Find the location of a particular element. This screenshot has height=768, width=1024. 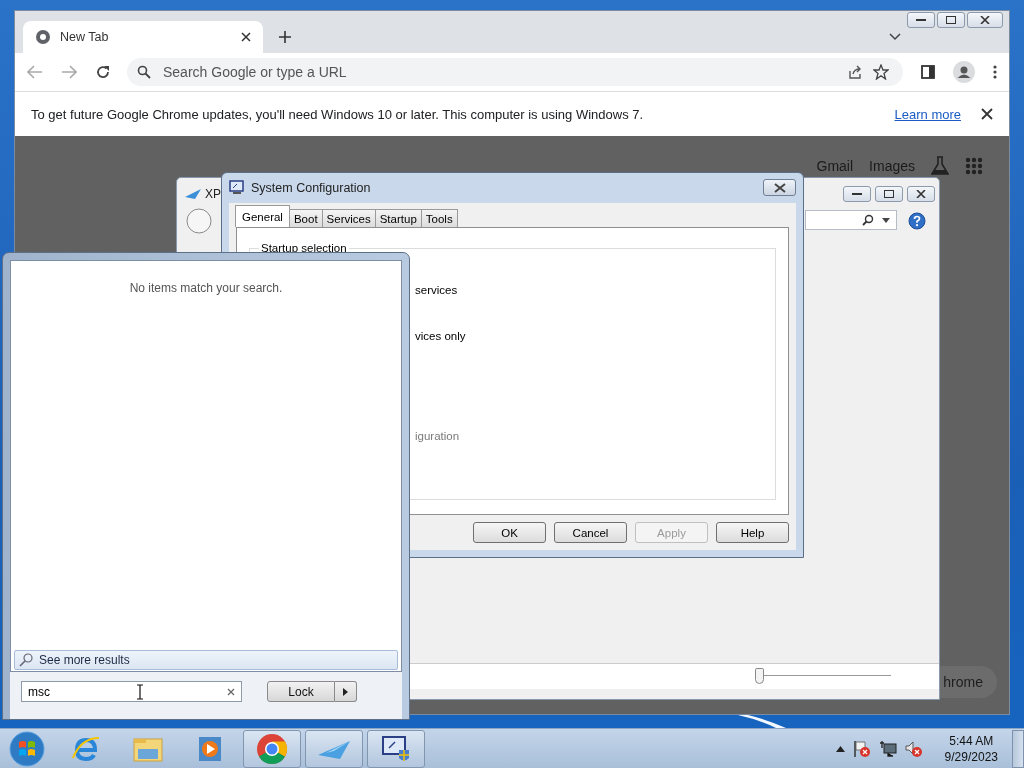

tab: Startup is located at coordinates (398, 218).